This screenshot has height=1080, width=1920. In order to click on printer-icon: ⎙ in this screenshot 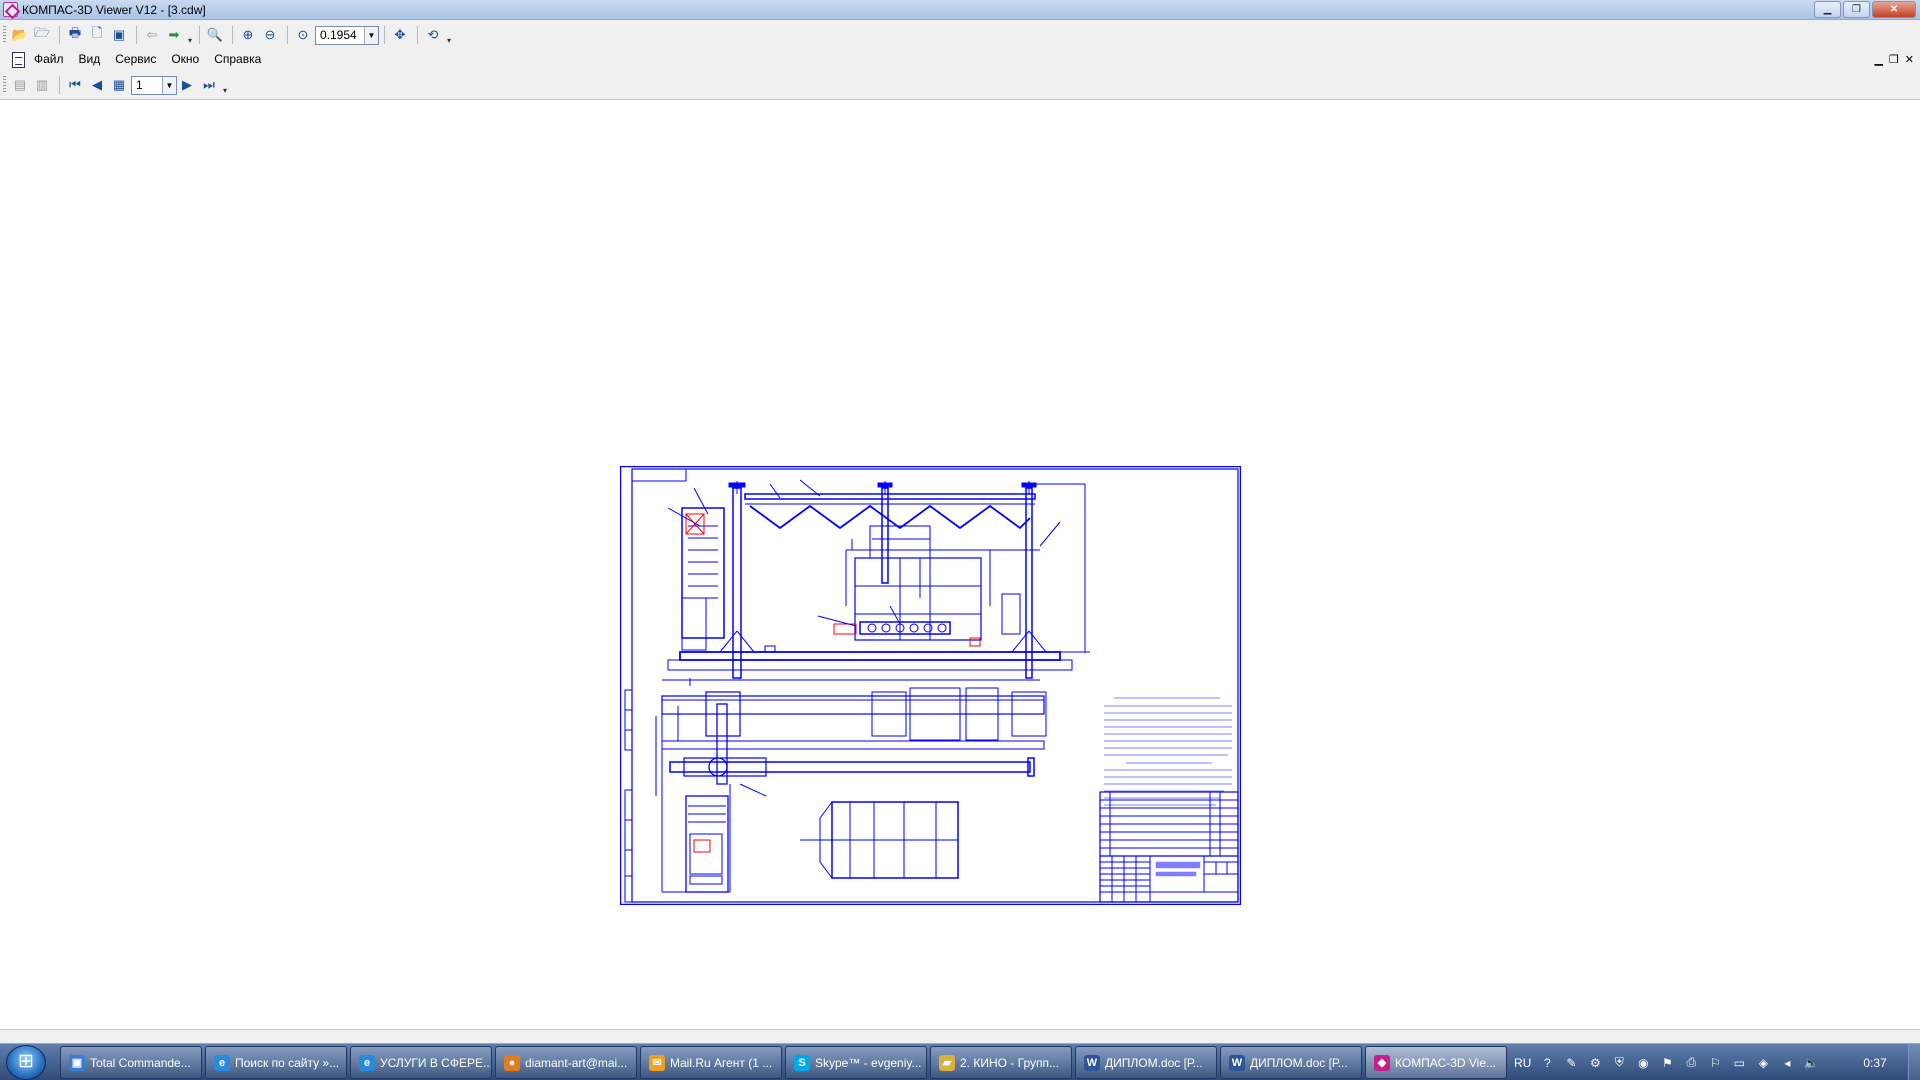, I will do `click(1691, 1063)`.